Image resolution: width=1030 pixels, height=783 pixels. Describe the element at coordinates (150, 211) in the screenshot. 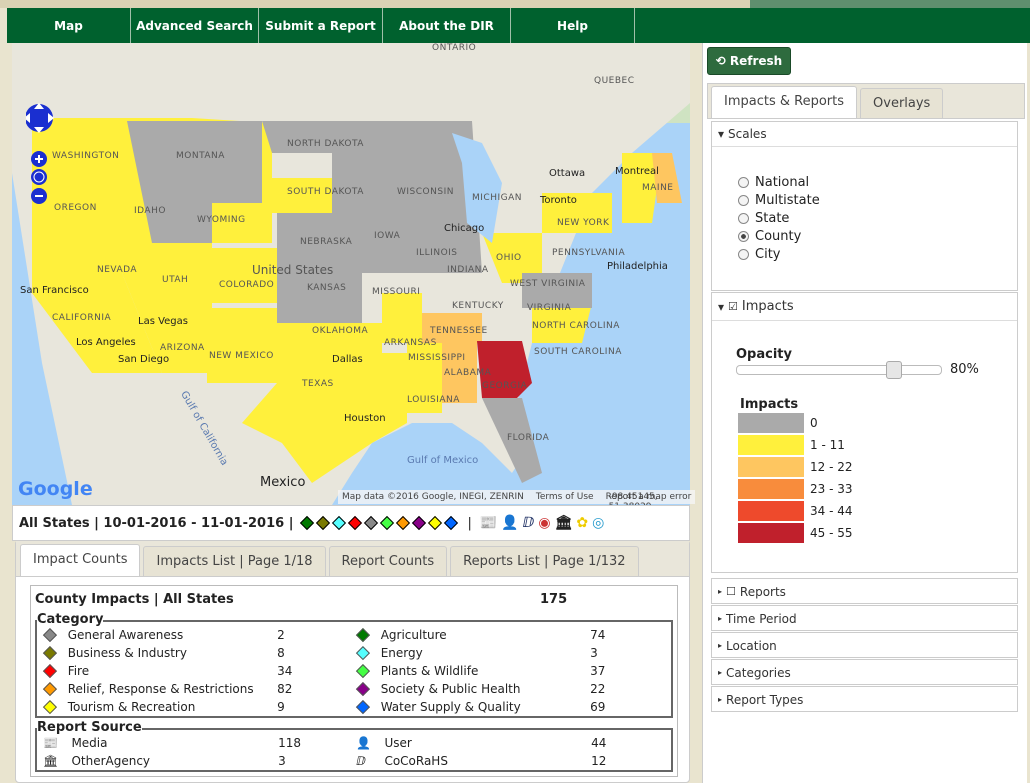

I see `state-label: IDAHO` at that location.